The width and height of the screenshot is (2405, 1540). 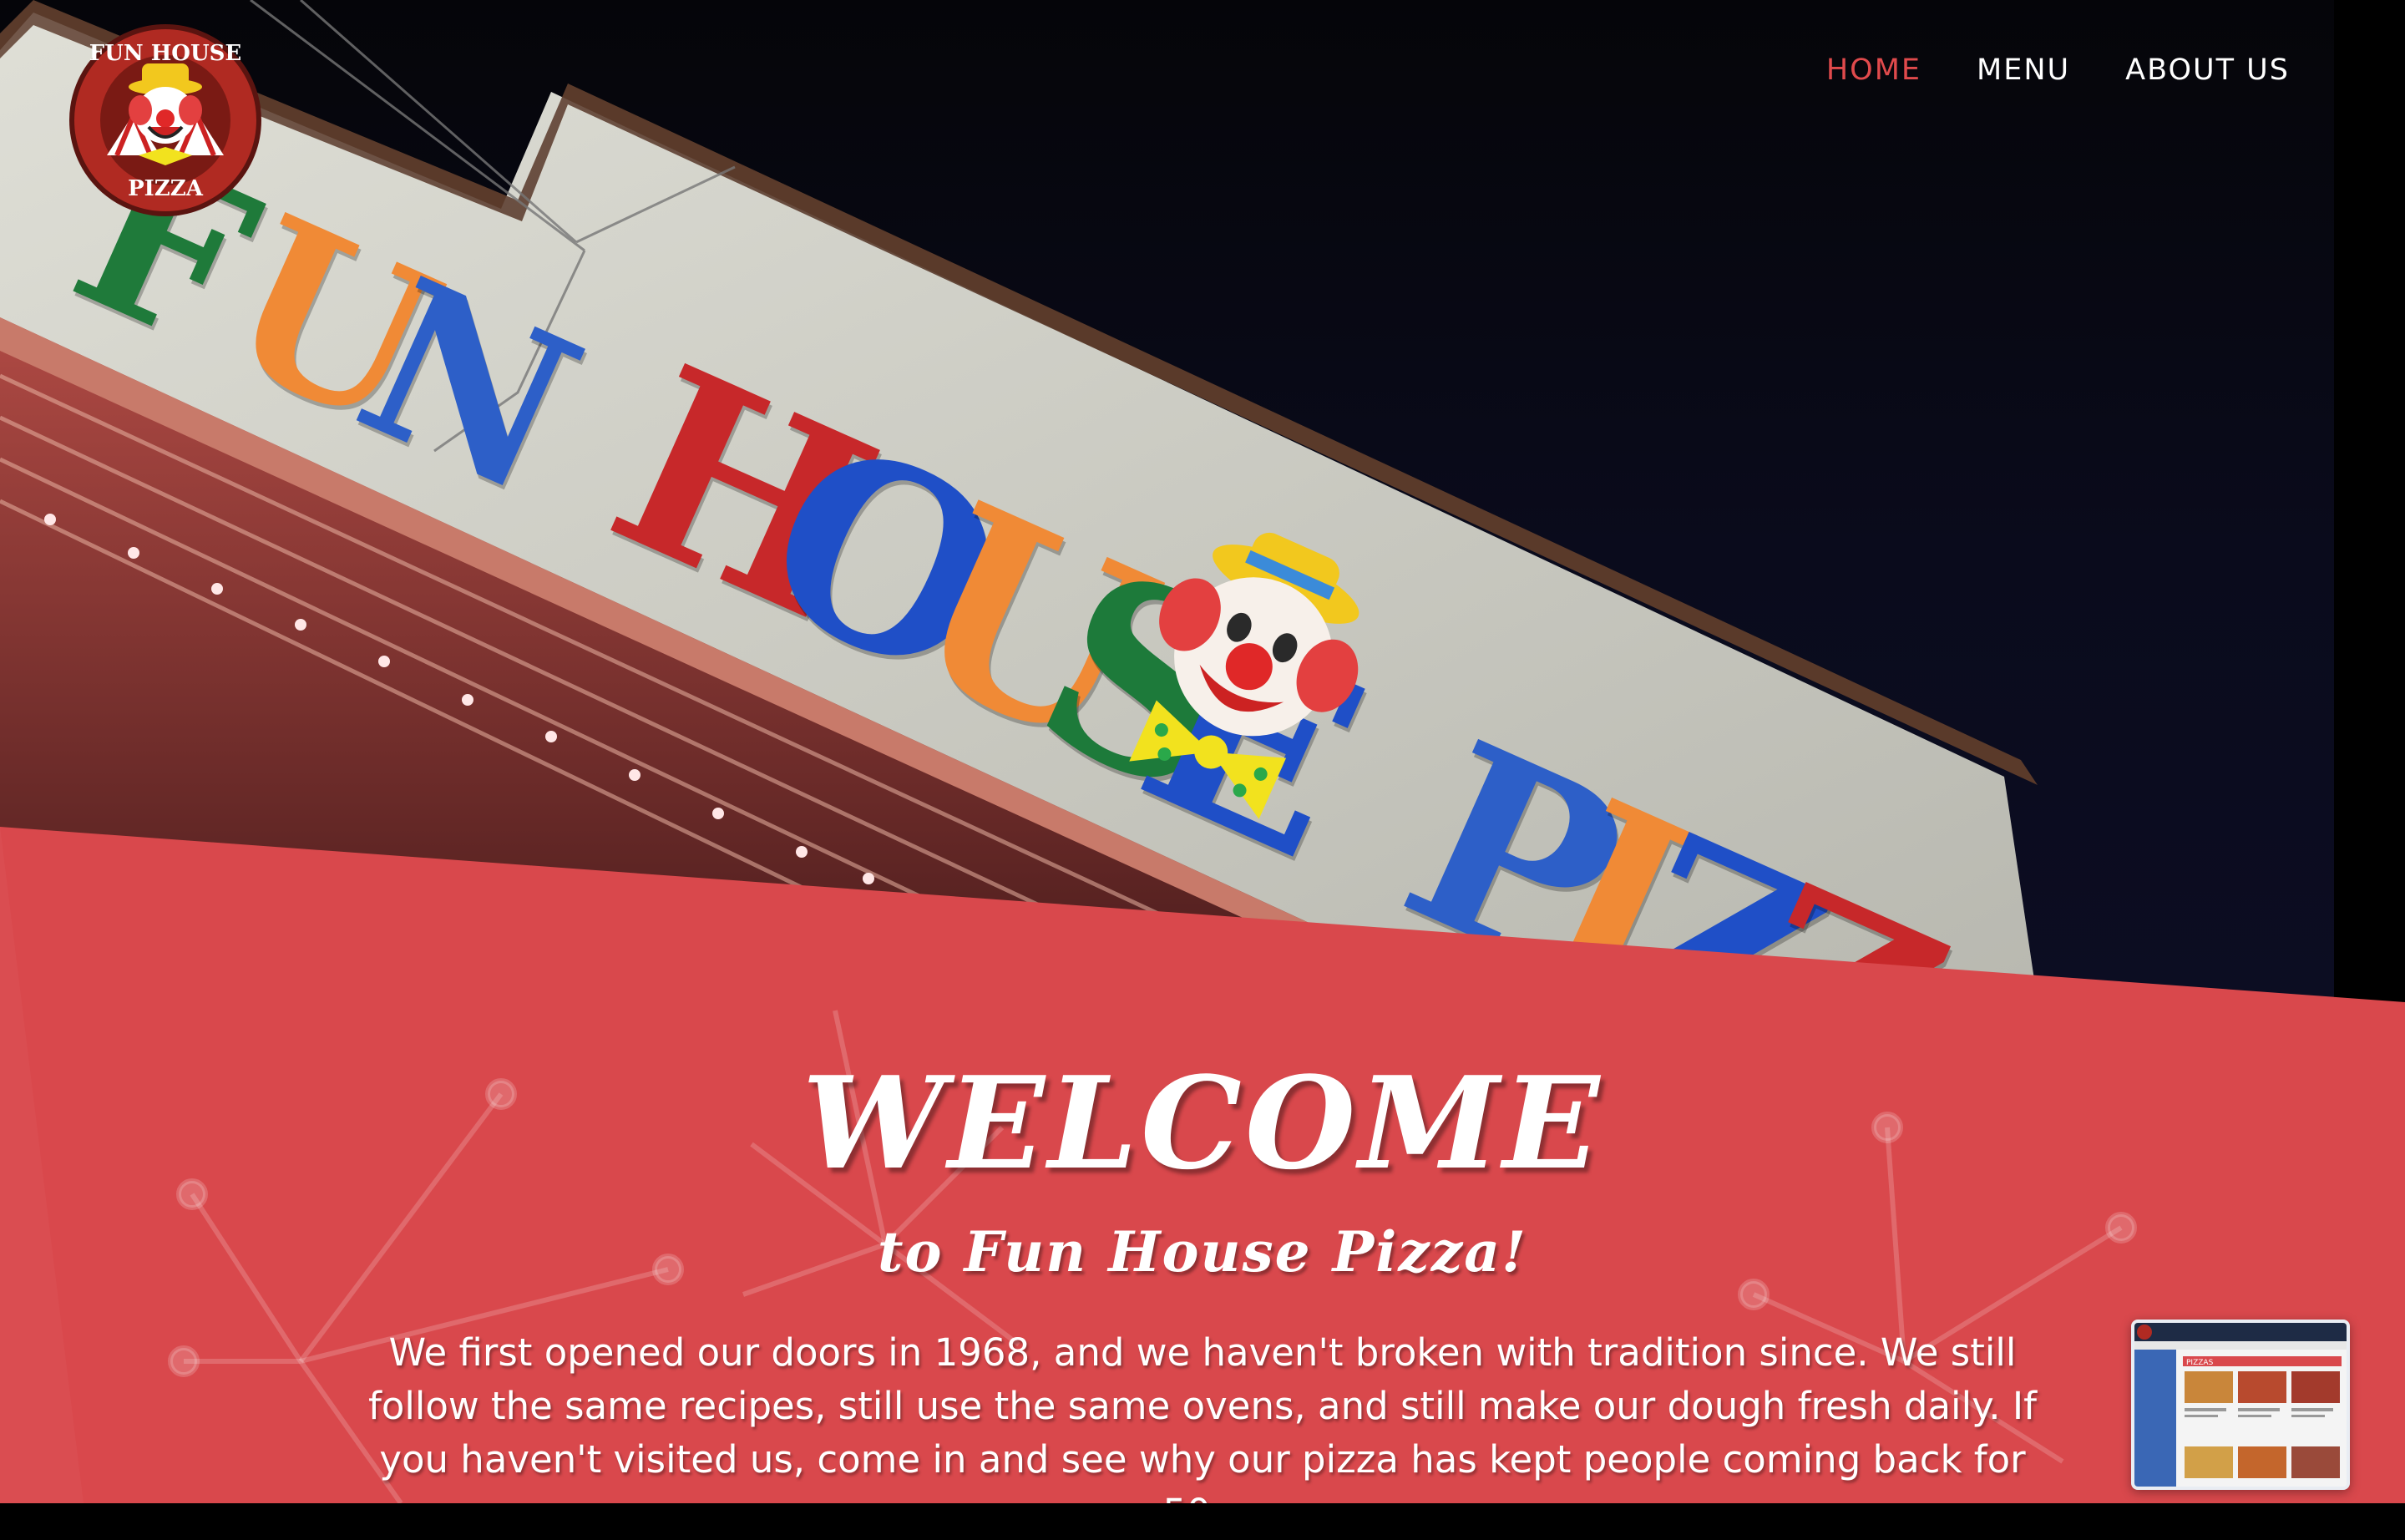 I want to click on welcome-subtitle: to Fun House Pizza!, so click(x=1202, y=1252).